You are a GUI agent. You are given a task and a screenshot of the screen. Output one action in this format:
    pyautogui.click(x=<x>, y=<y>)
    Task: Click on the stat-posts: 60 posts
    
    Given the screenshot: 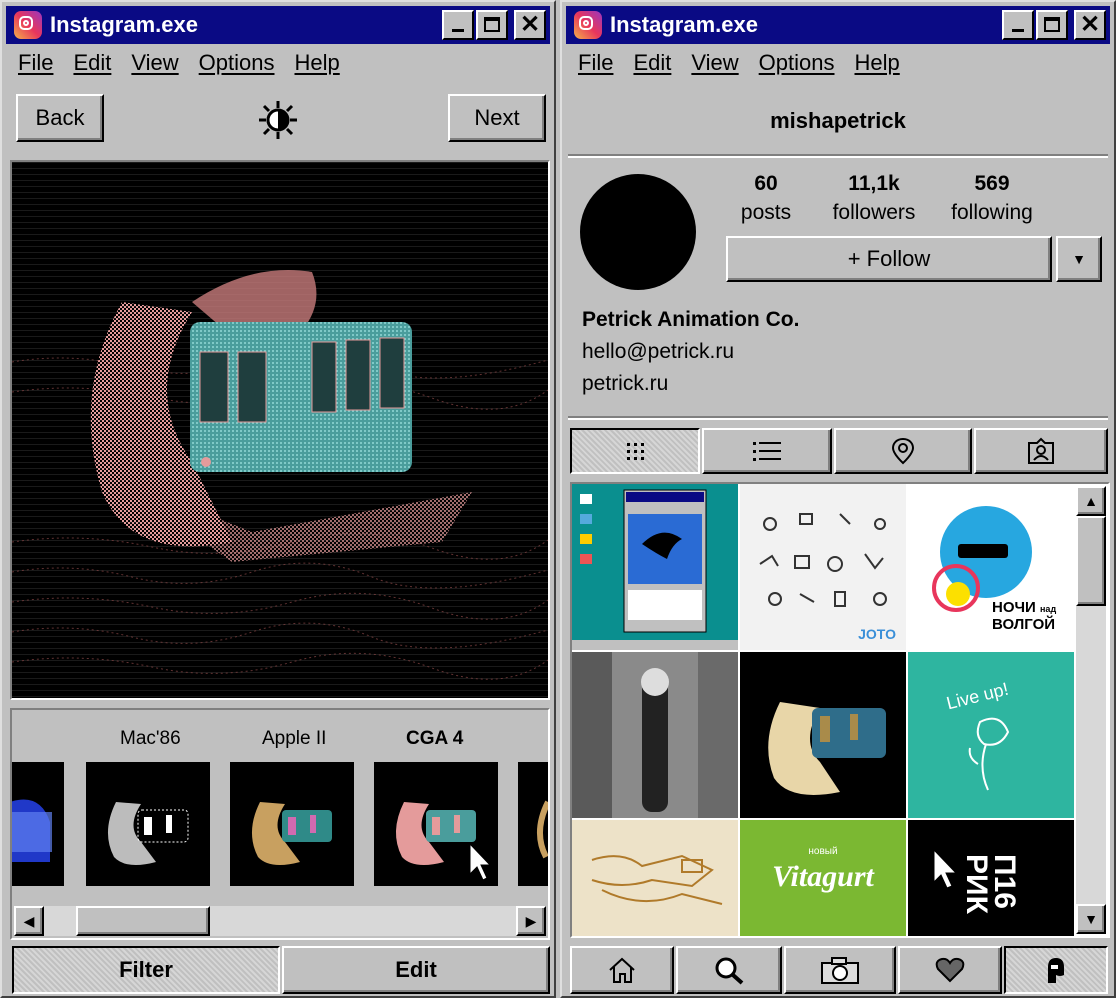 What is the action you would take?
    pyautogui.click(x=766, y=199)
    